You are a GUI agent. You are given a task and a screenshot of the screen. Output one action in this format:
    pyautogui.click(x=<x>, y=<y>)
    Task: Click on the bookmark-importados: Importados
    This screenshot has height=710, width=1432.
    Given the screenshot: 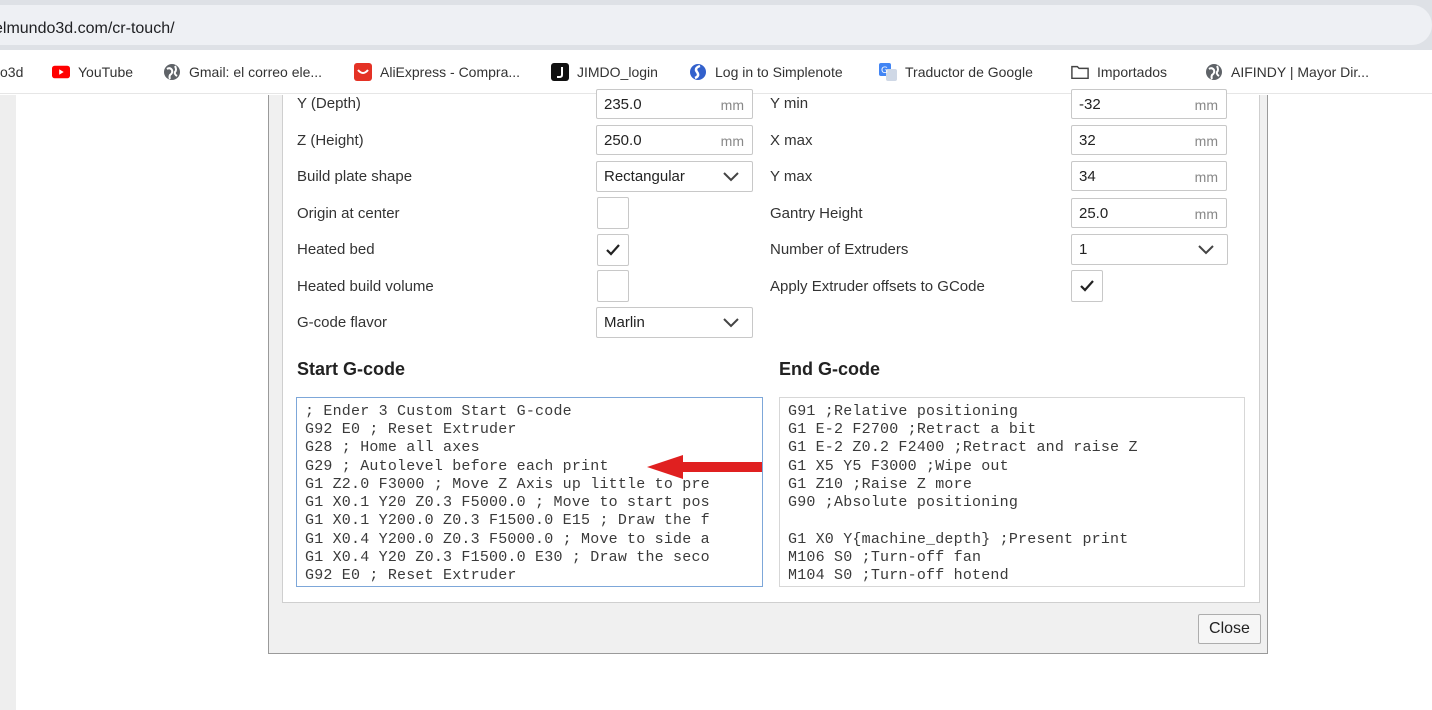 What is the action you would take?
    pyautogui.click(x=1119, y=72)
    